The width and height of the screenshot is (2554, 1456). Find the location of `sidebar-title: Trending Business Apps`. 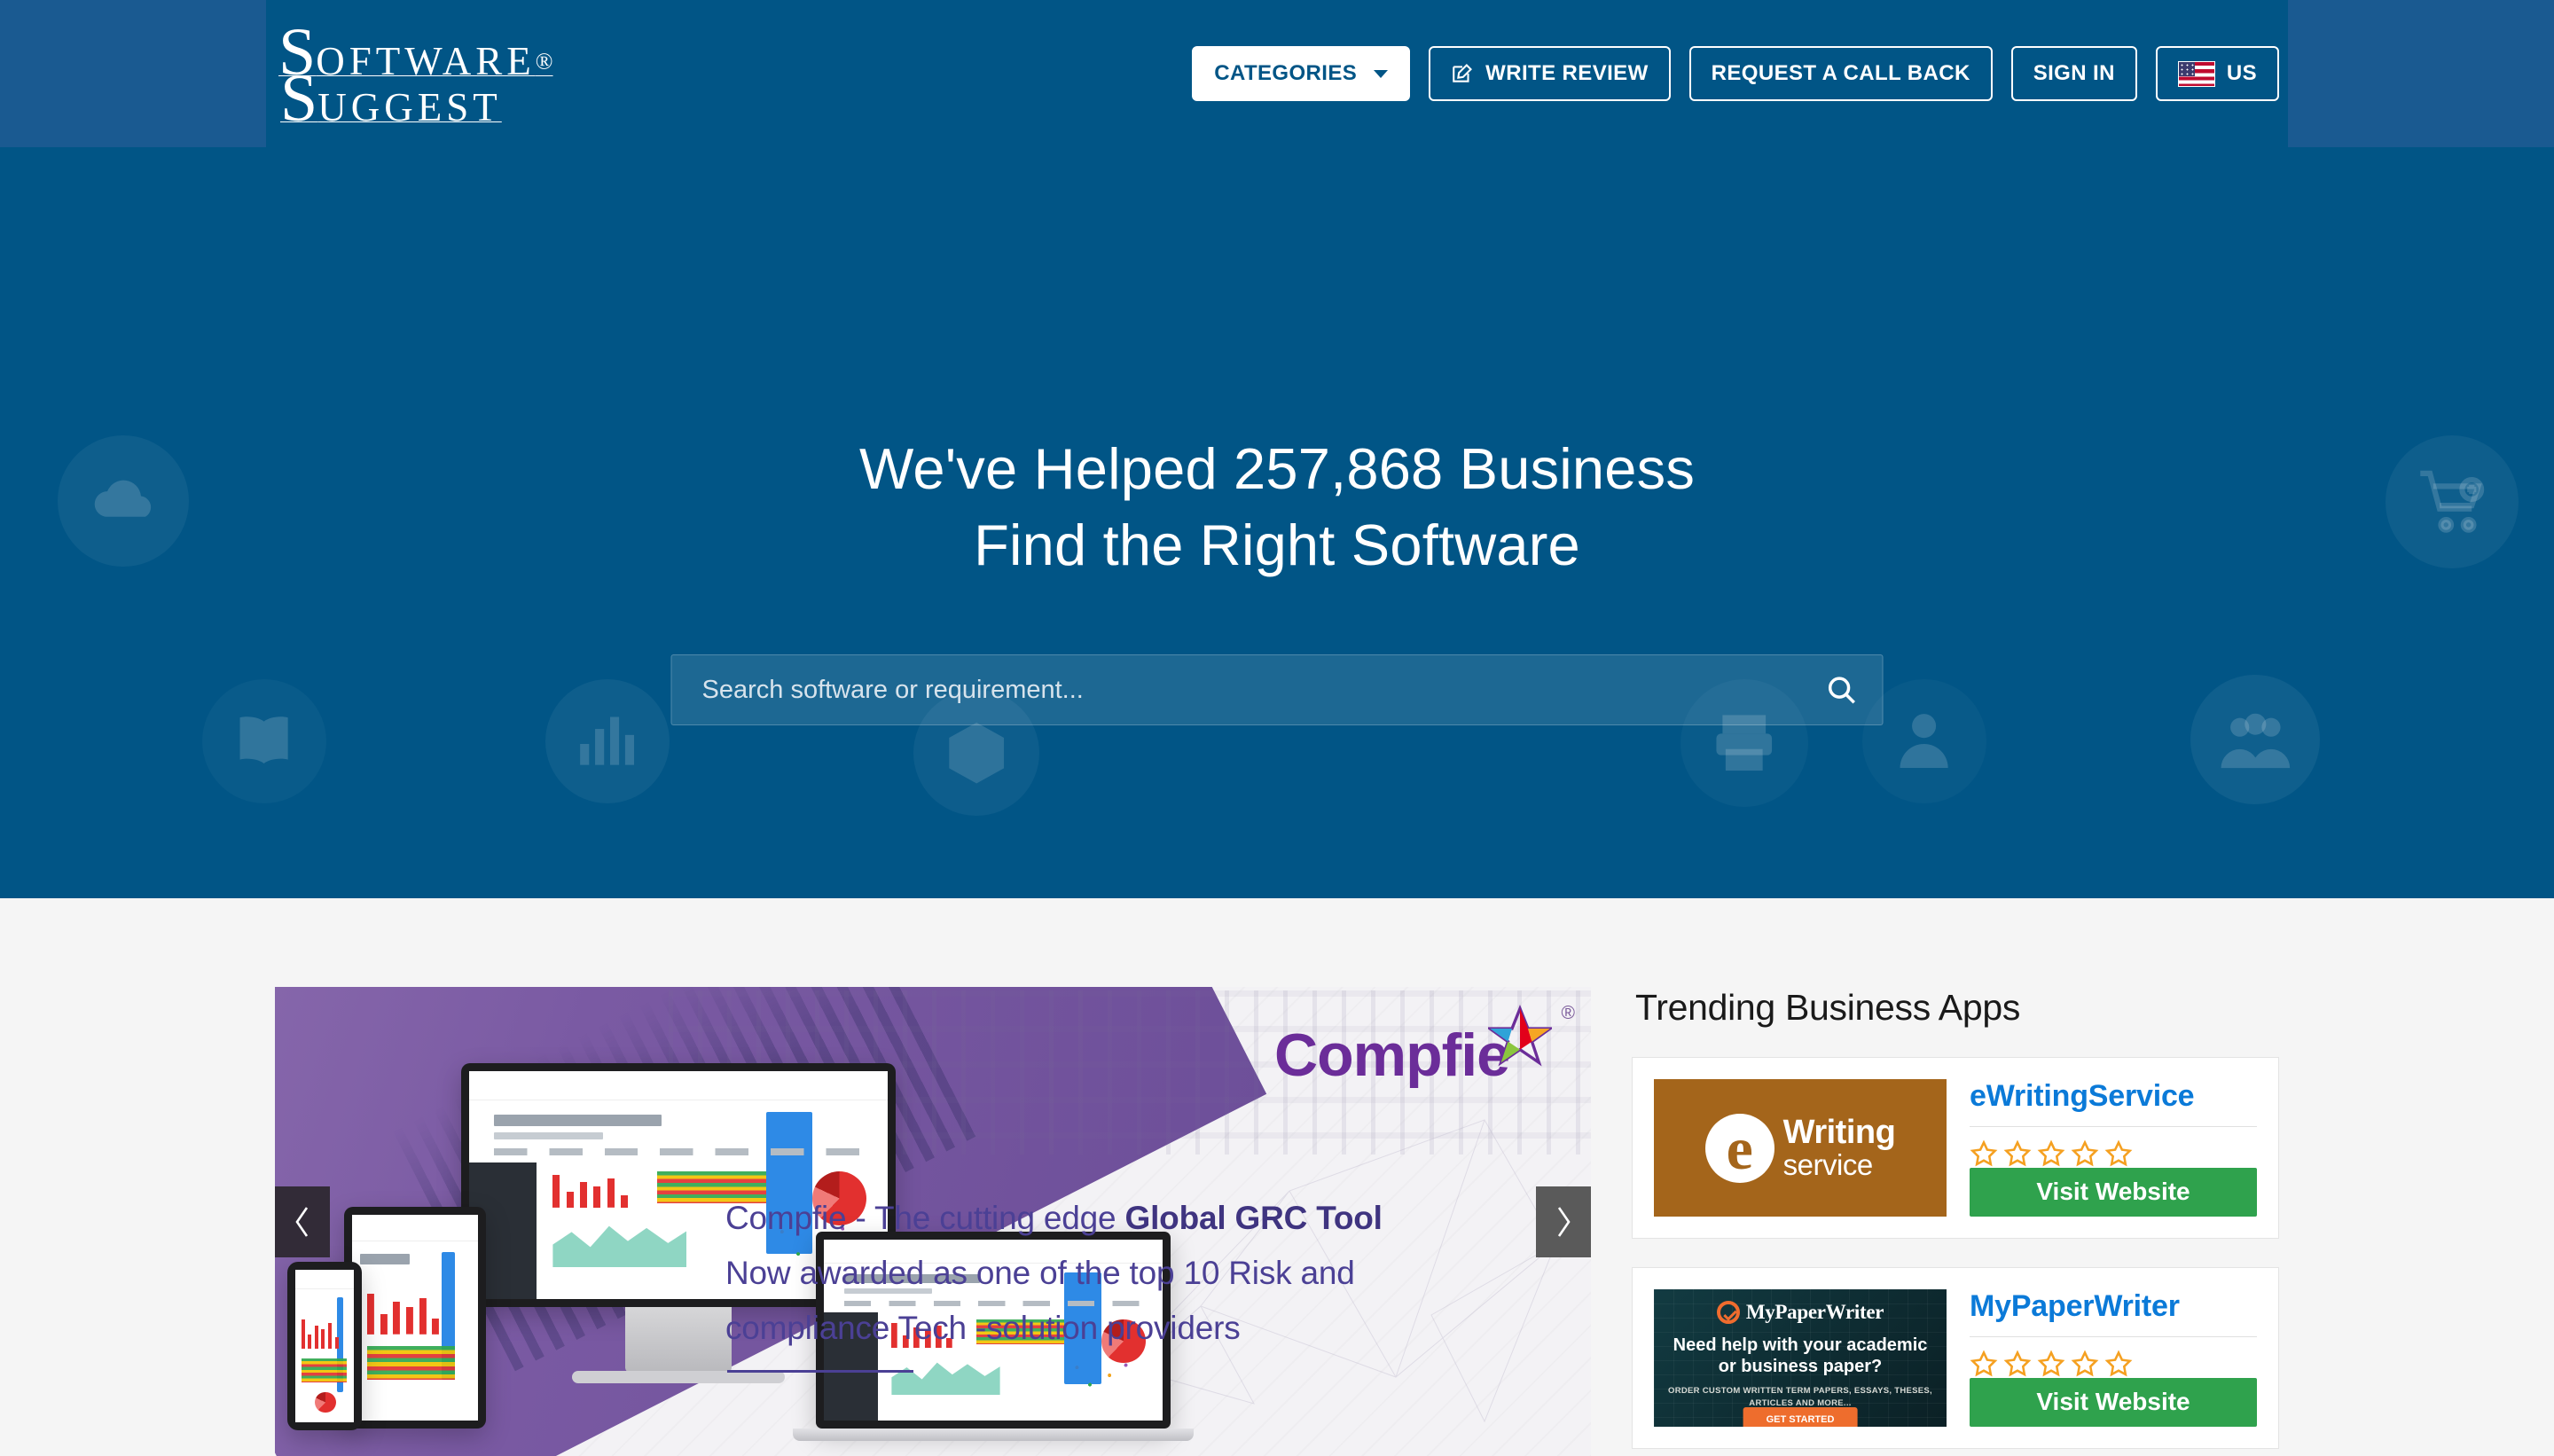

sidebar-title: Trending Business Apps is located at coordinates (1828, 1007).